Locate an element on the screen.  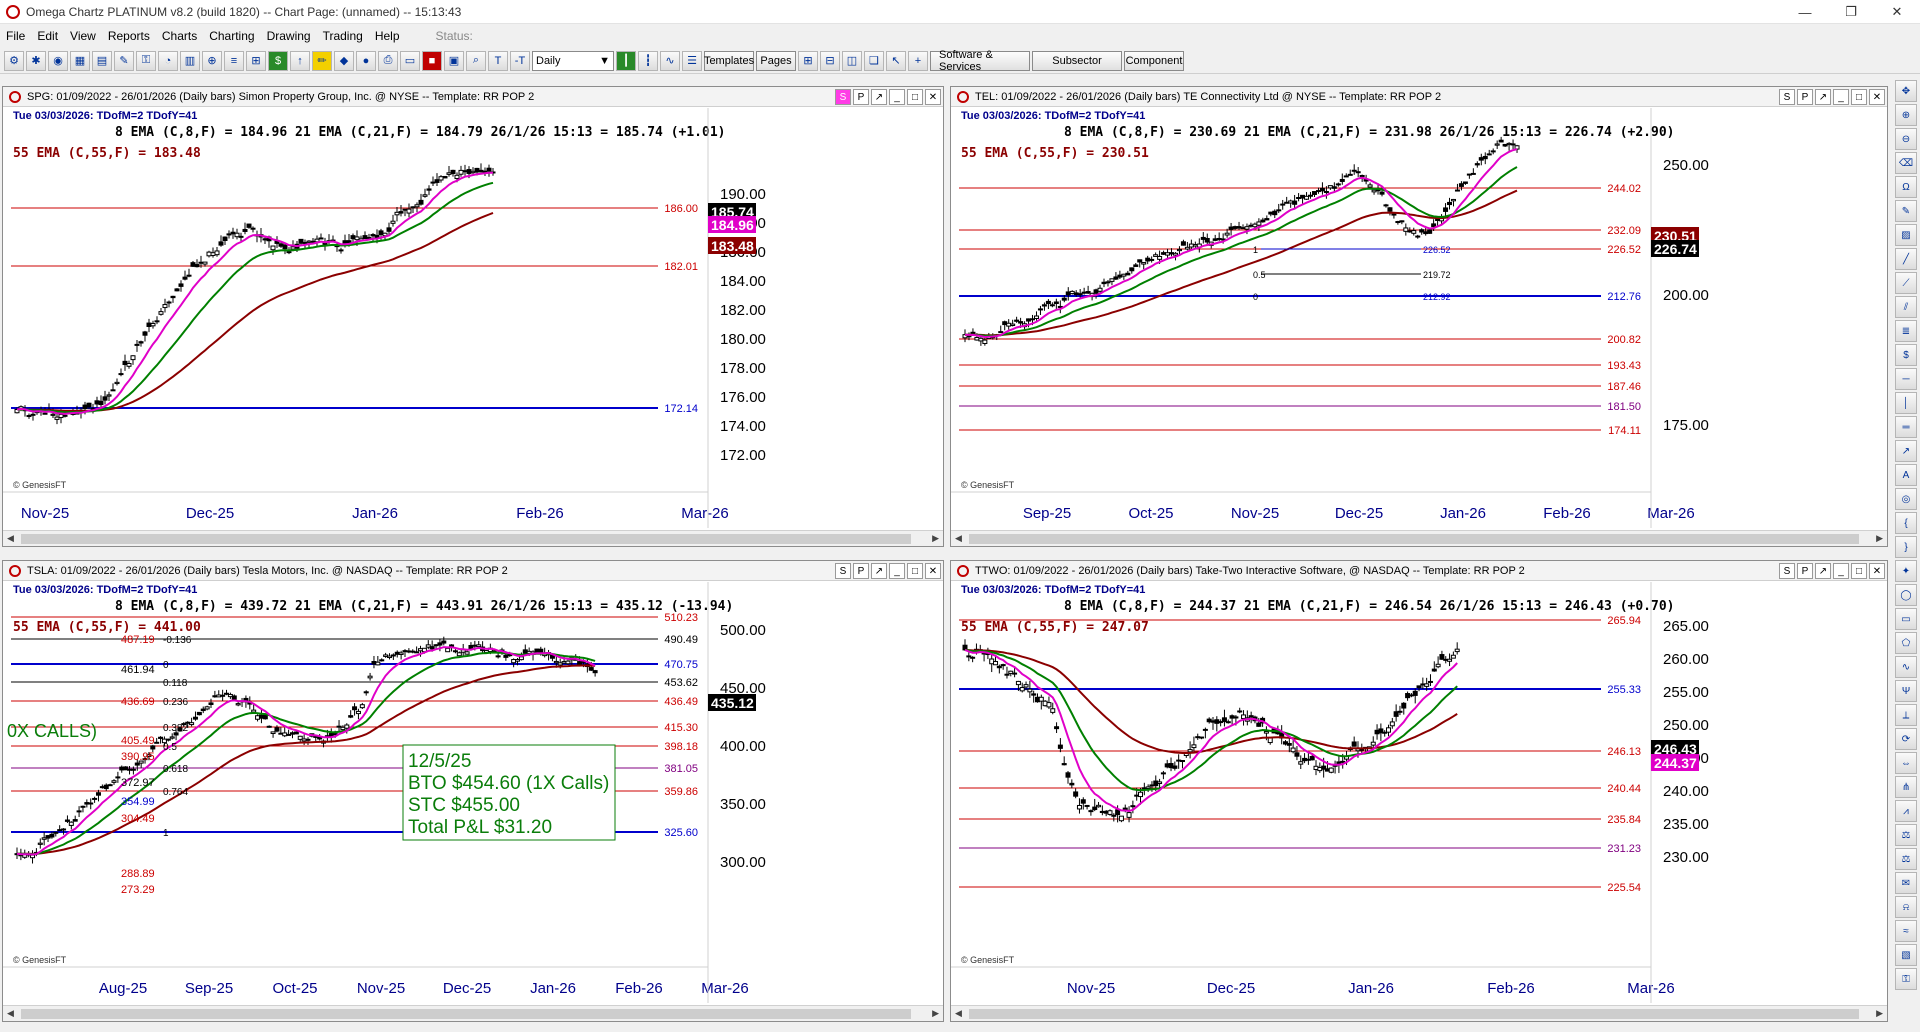
trendline-icon: ╱ is located at coordinates (1906, 259).